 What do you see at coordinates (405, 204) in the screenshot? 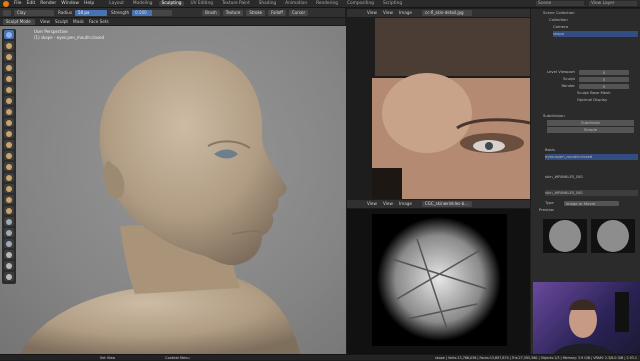
I see `image-editor-bottom-image-menu: Image` at bounding box center [405, 204].